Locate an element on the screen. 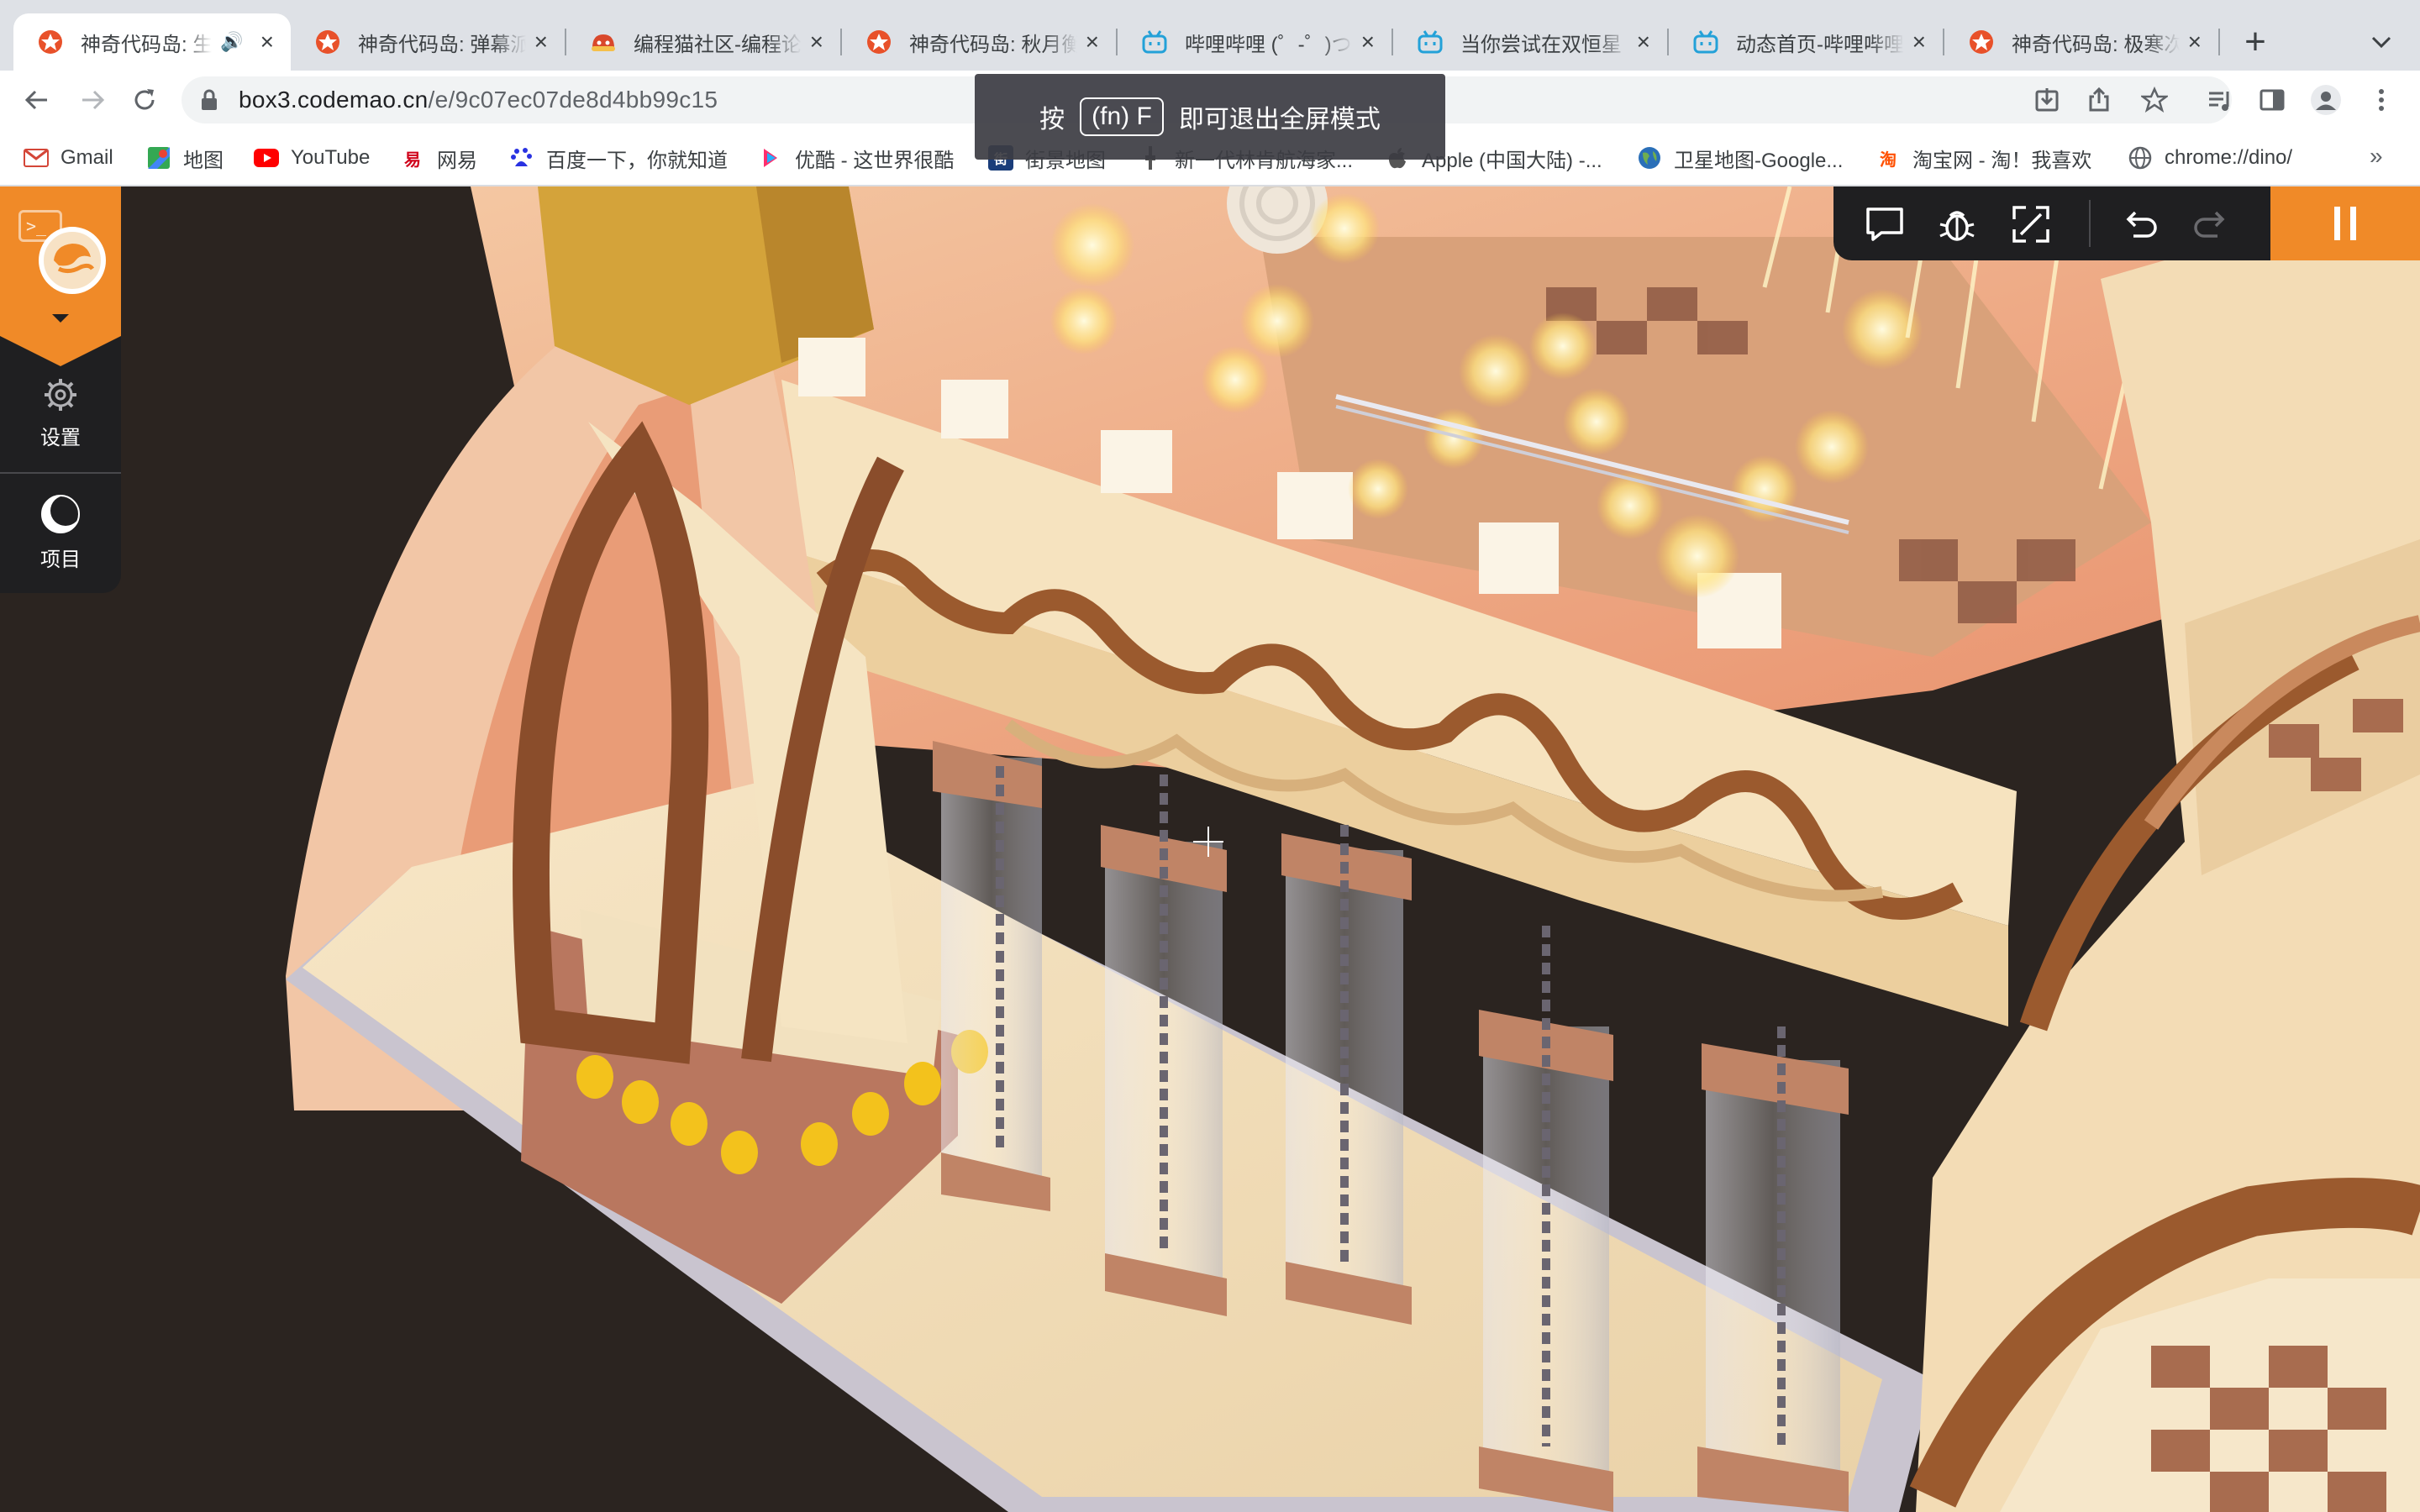  forward-button is located at coordinates (92, 100).